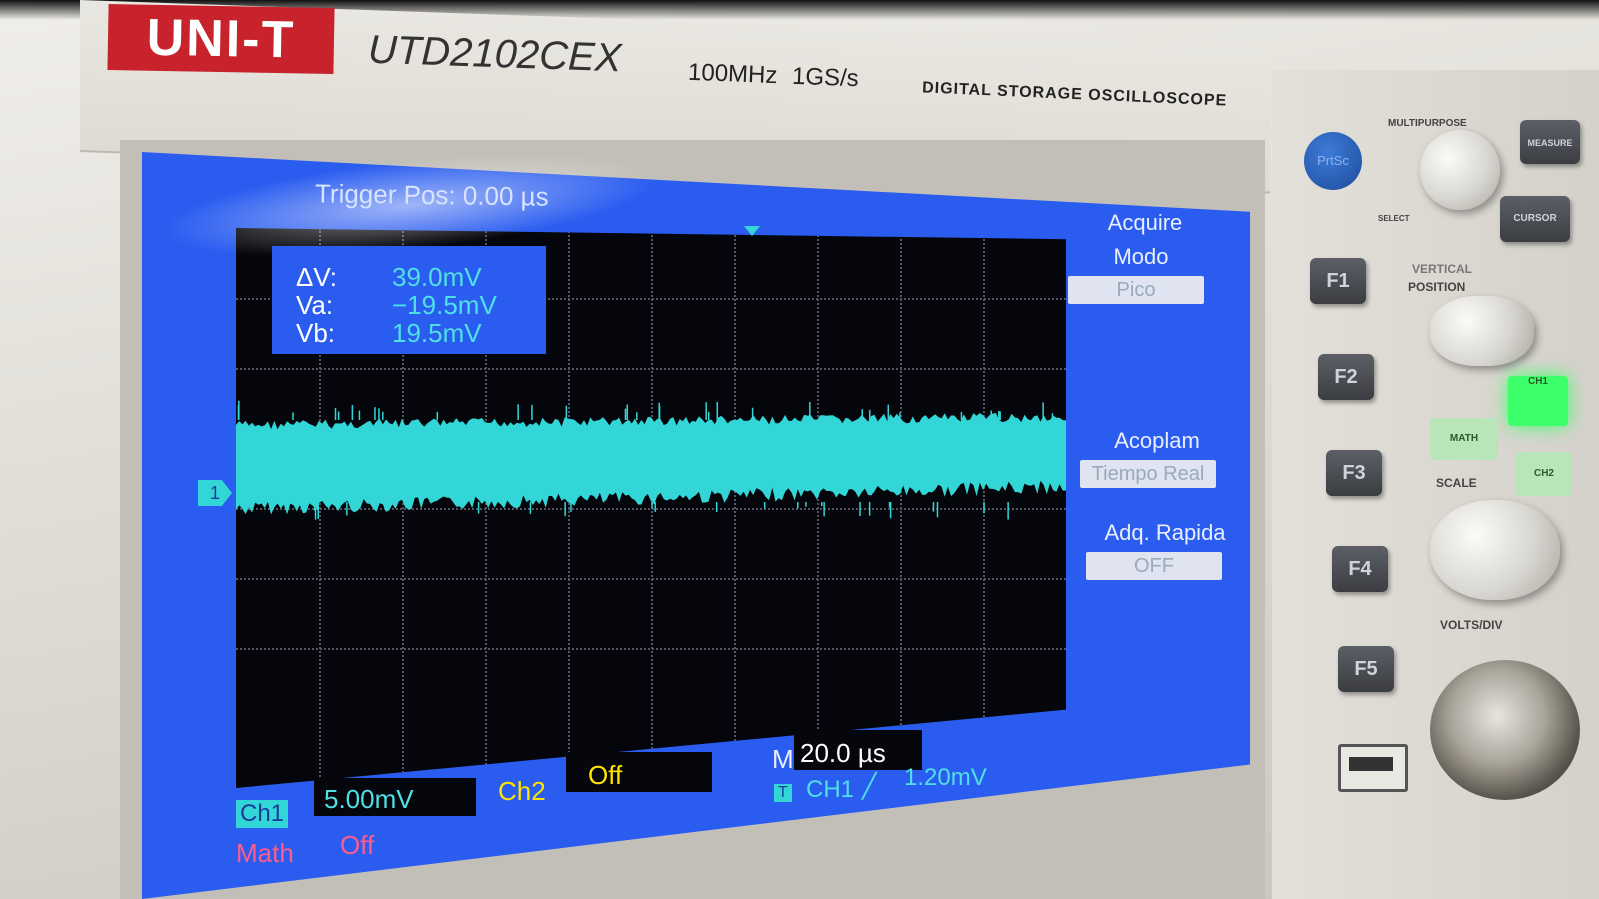 This screenshot has height=899, width=1599. I want to click on vertical-position-knob, so click(1482, 331).